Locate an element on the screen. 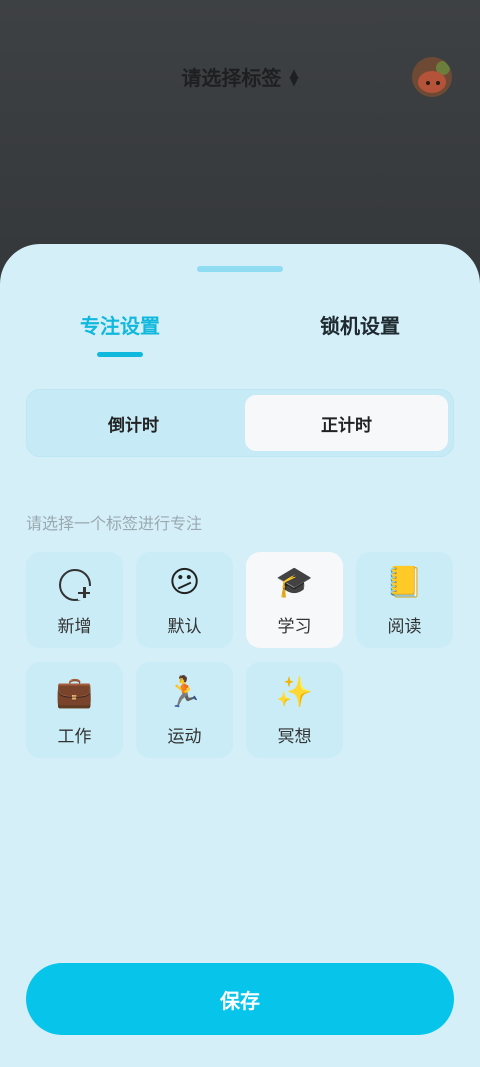 This screenshot has height=1067, width=480. tab-focus-settings: 专注设置 is located at coordinates (120, 324).